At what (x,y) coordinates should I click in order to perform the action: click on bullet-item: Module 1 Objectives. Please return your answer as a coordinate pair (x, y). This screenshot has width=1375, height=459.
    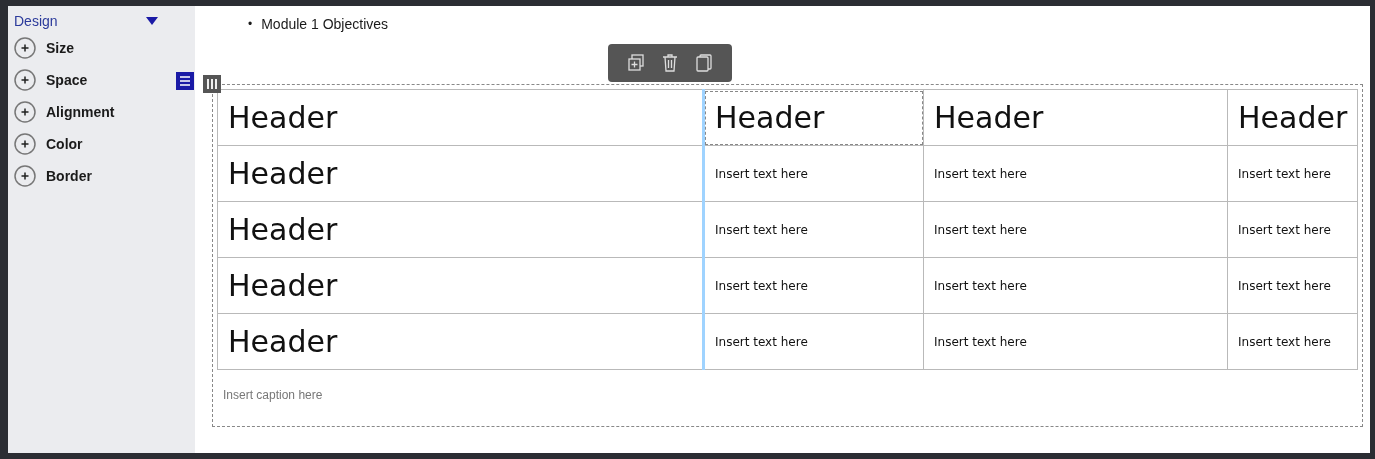
    Looking at the image, I should click on (325, 24).